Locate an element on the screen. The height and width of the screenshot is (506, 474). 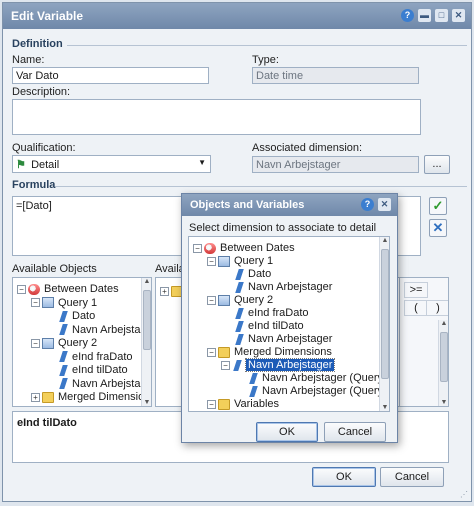
tree-item: Var Dato In Range is located at coordinates (279, 410).